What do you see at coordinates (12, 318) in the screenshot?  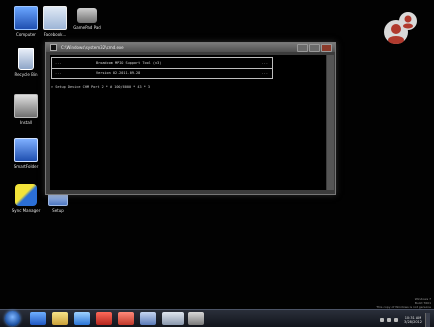 I see `start-button` at bounding box center [12, 318].